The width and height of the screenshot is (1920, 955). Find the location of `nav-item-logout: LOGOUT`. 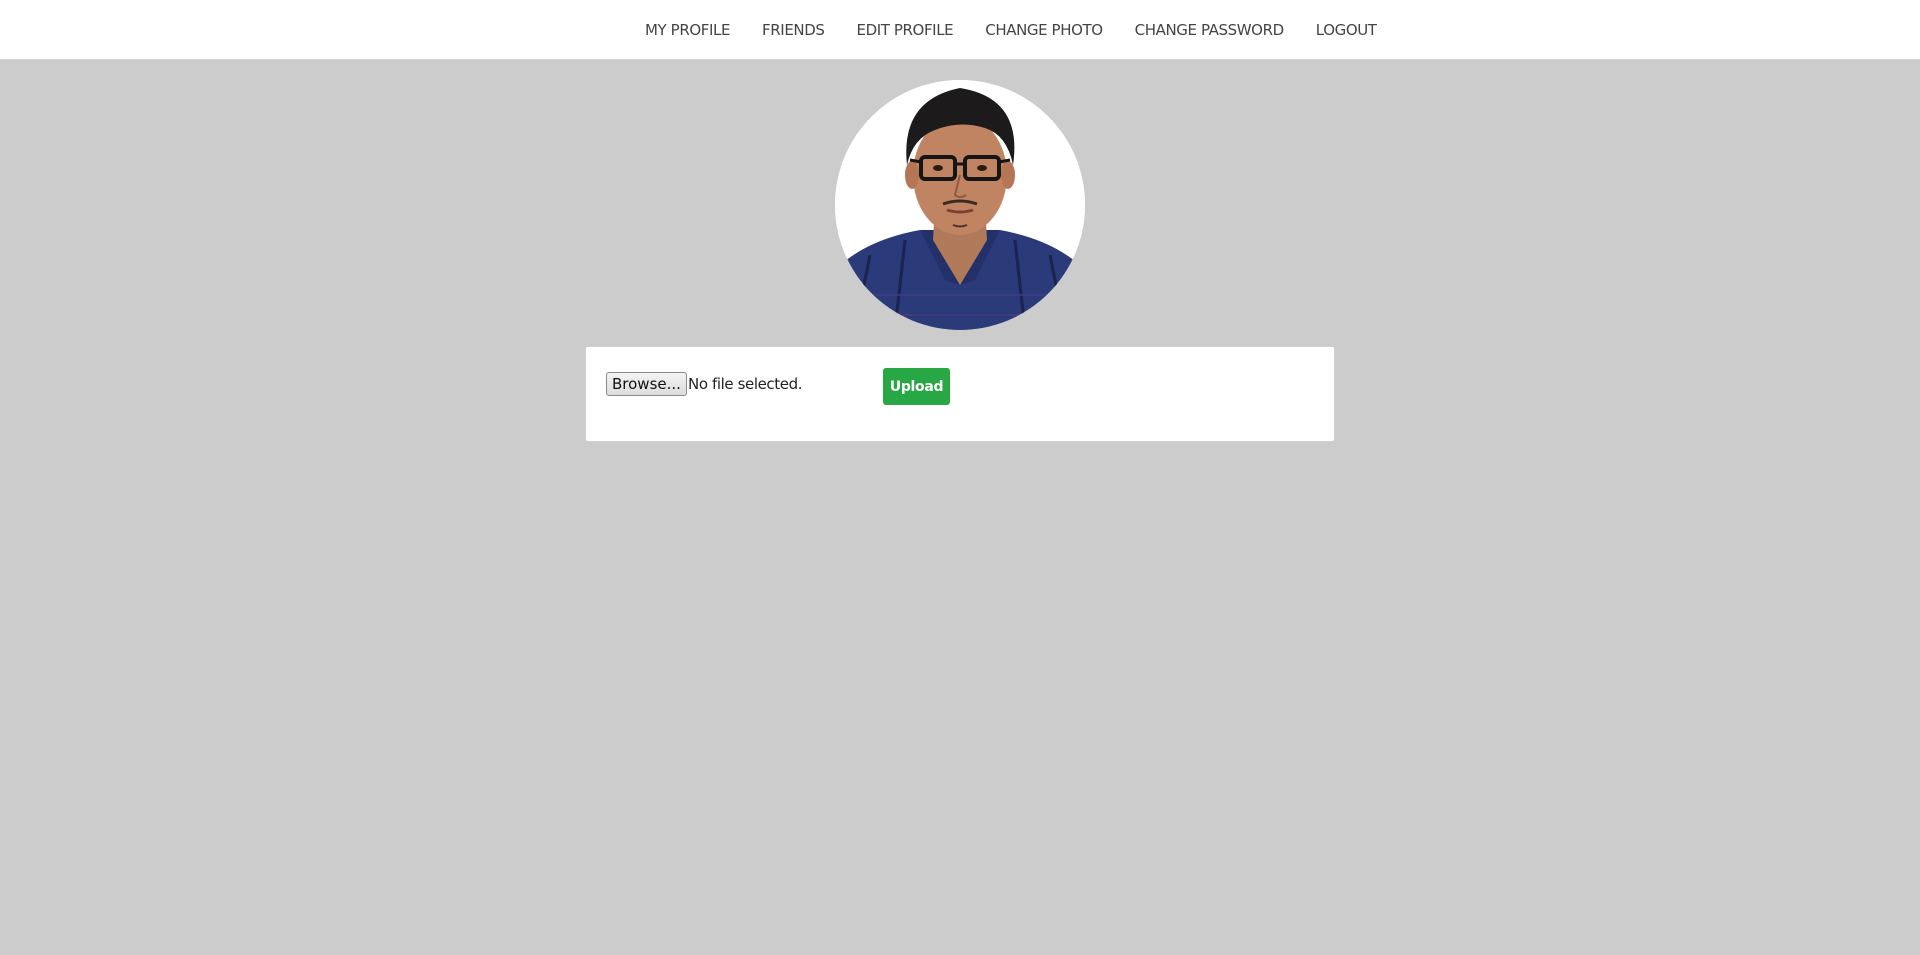

nav-item-logout: LOGOUT is located at coordinates (1346, 30).